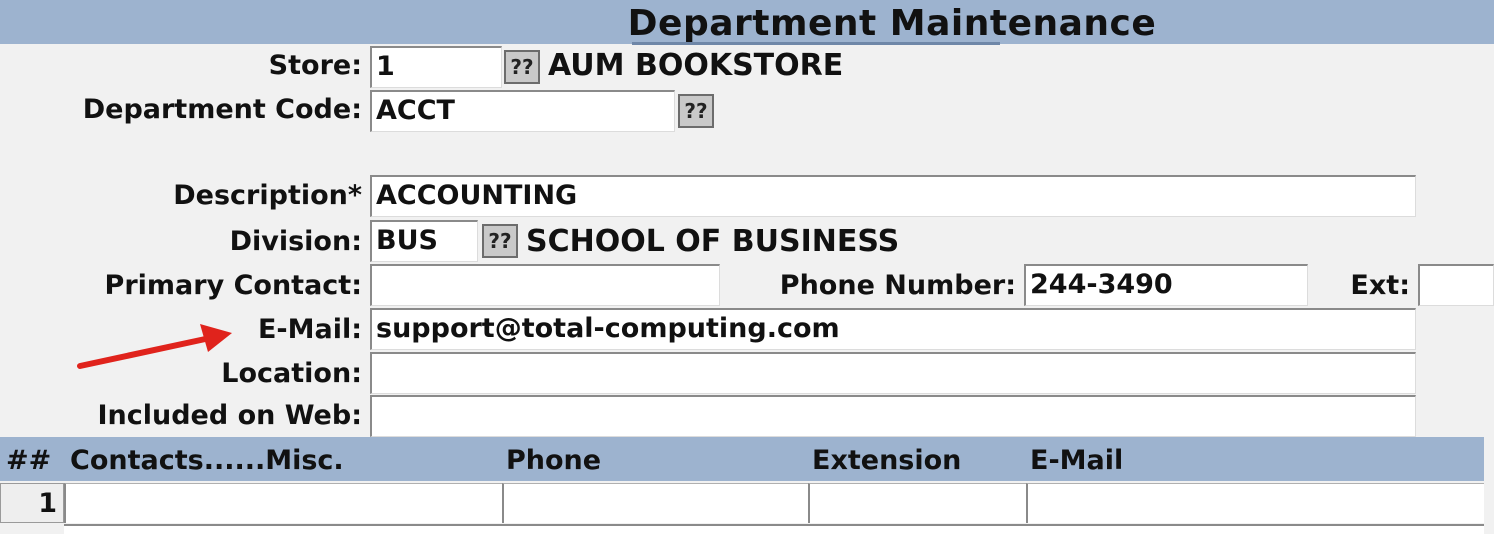  Describe the element at coordinates (315, 65) in the screenshot. I see `store-label: Store:` at that location.